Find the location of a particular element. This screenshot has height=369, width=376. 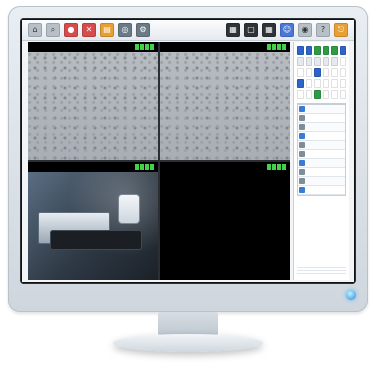

toolbar-left: ⌂ ⌕ ● ✕ ▤ ◎ ⚙ is located at coordinates (89, 30).